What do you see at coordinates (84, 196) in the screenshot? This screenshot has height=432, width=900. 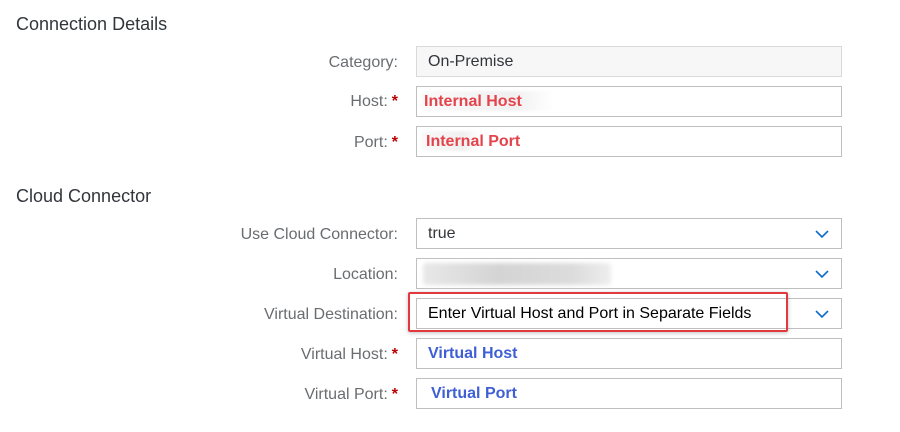 I see `section-title-cloud-connector: Cloud Connector` at bounding box center [84, 196].